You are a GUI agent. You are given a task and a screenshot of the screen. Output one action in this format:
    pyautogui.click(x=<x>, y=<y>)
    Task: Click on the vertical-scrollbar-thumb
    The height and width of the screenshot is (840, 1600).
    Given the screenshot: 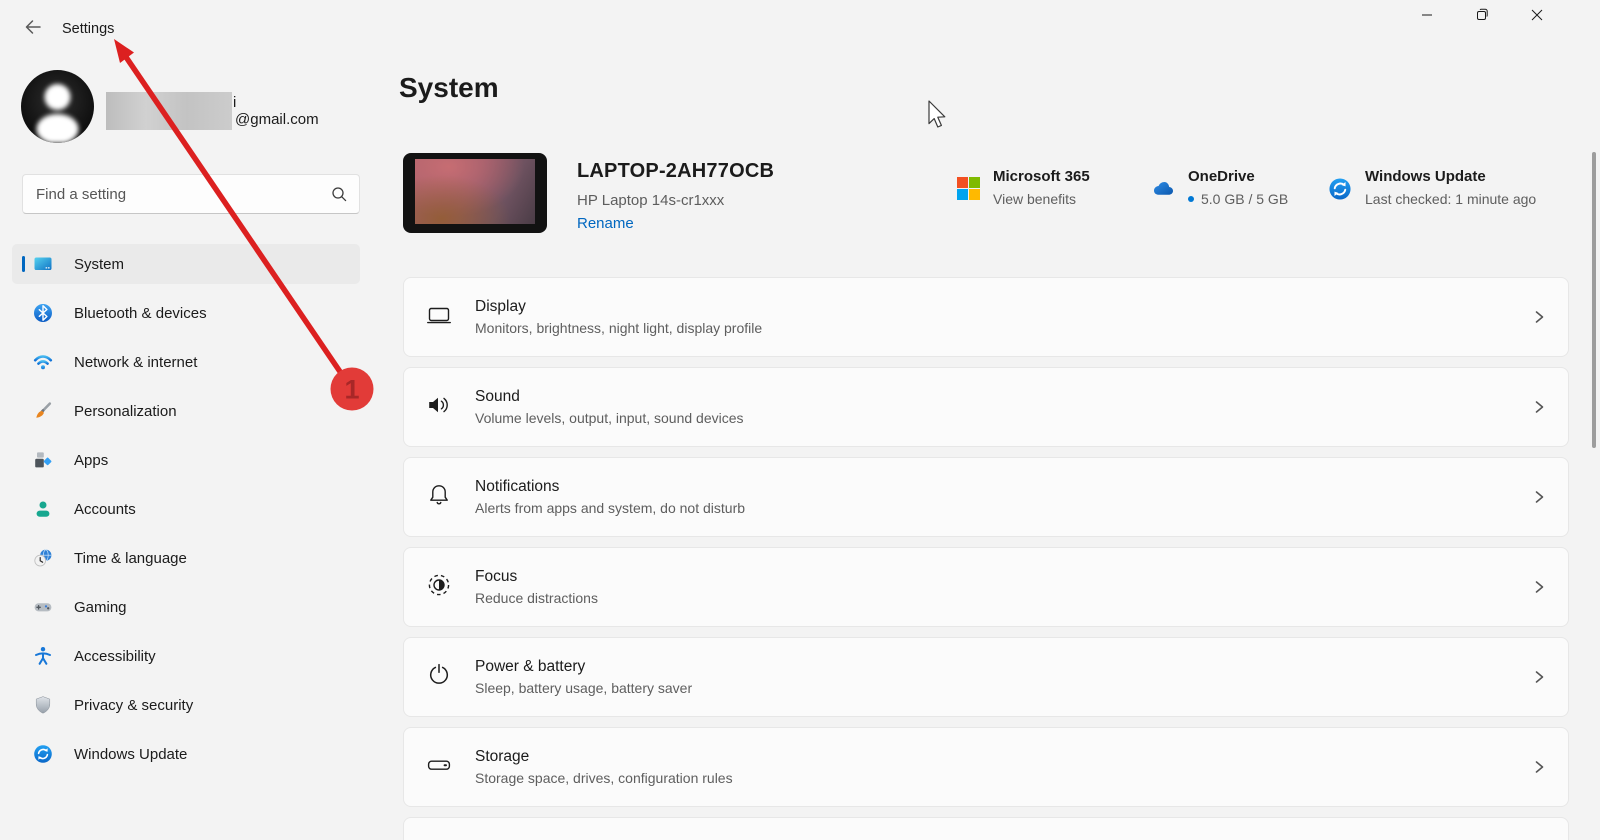 What is the action you would take?
    pyautogui.click(x=1594, y=300)
    